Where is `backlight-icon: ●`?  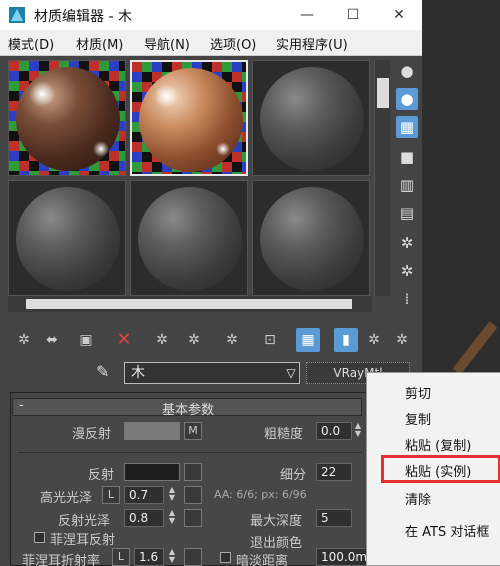
backlight-icon: ● is located at coordinates (407, 99).